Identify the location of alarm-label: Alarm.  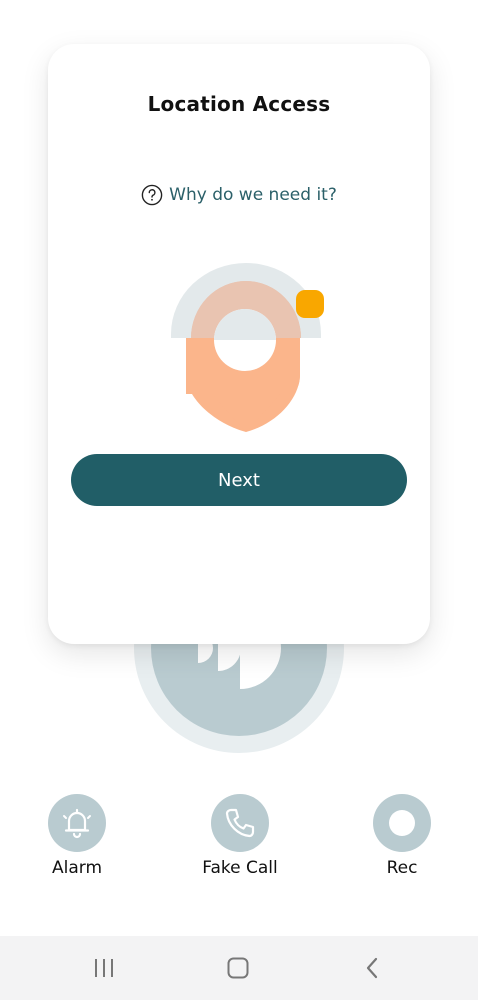
(77, 868).